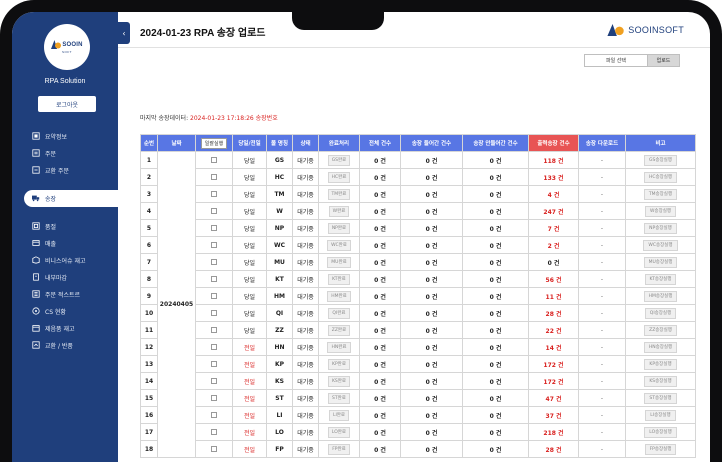 The width and height of the screenshot is (722, 462). What do you see at coordinates (339, 245) in the screenshot?
I see `complete-button: WC완료` at bounding box center [339, 245].